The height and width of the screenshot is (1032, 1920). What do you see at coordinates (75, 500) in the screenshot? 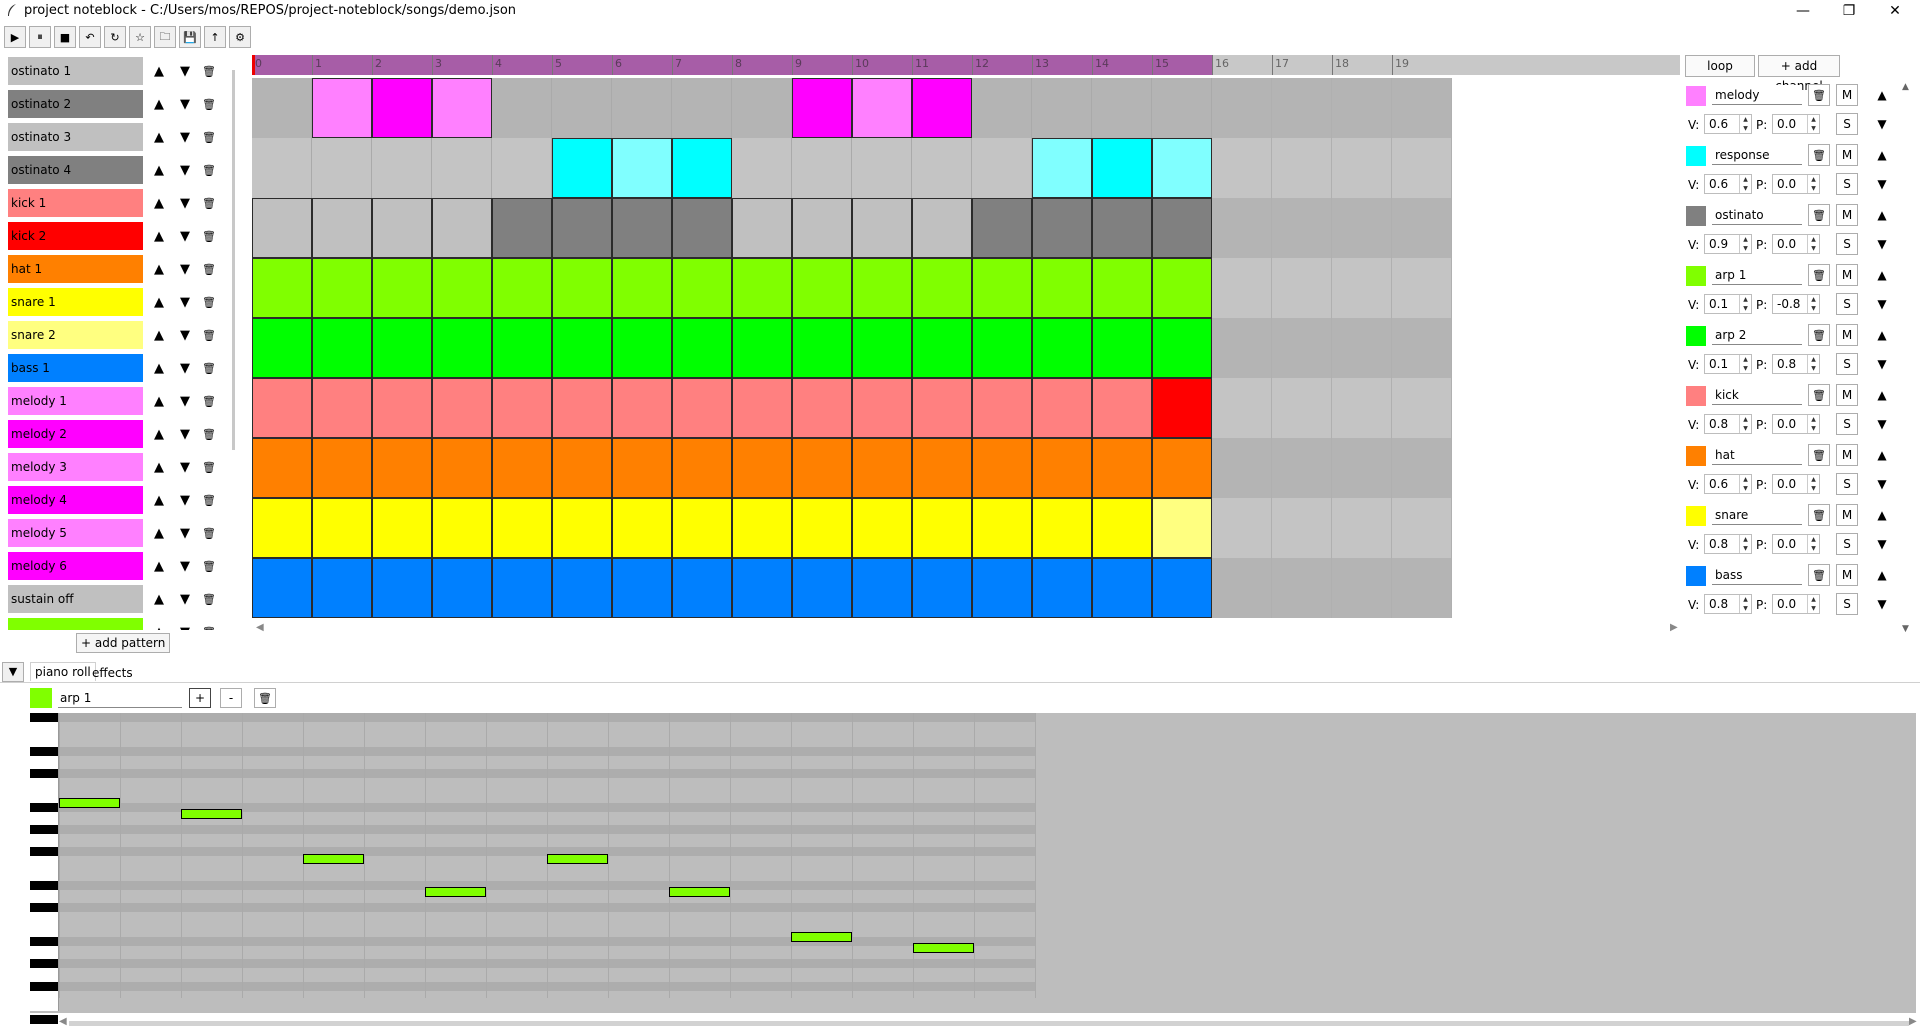
I see `pattern-label: melody 4` at bounding box center [75, 500].